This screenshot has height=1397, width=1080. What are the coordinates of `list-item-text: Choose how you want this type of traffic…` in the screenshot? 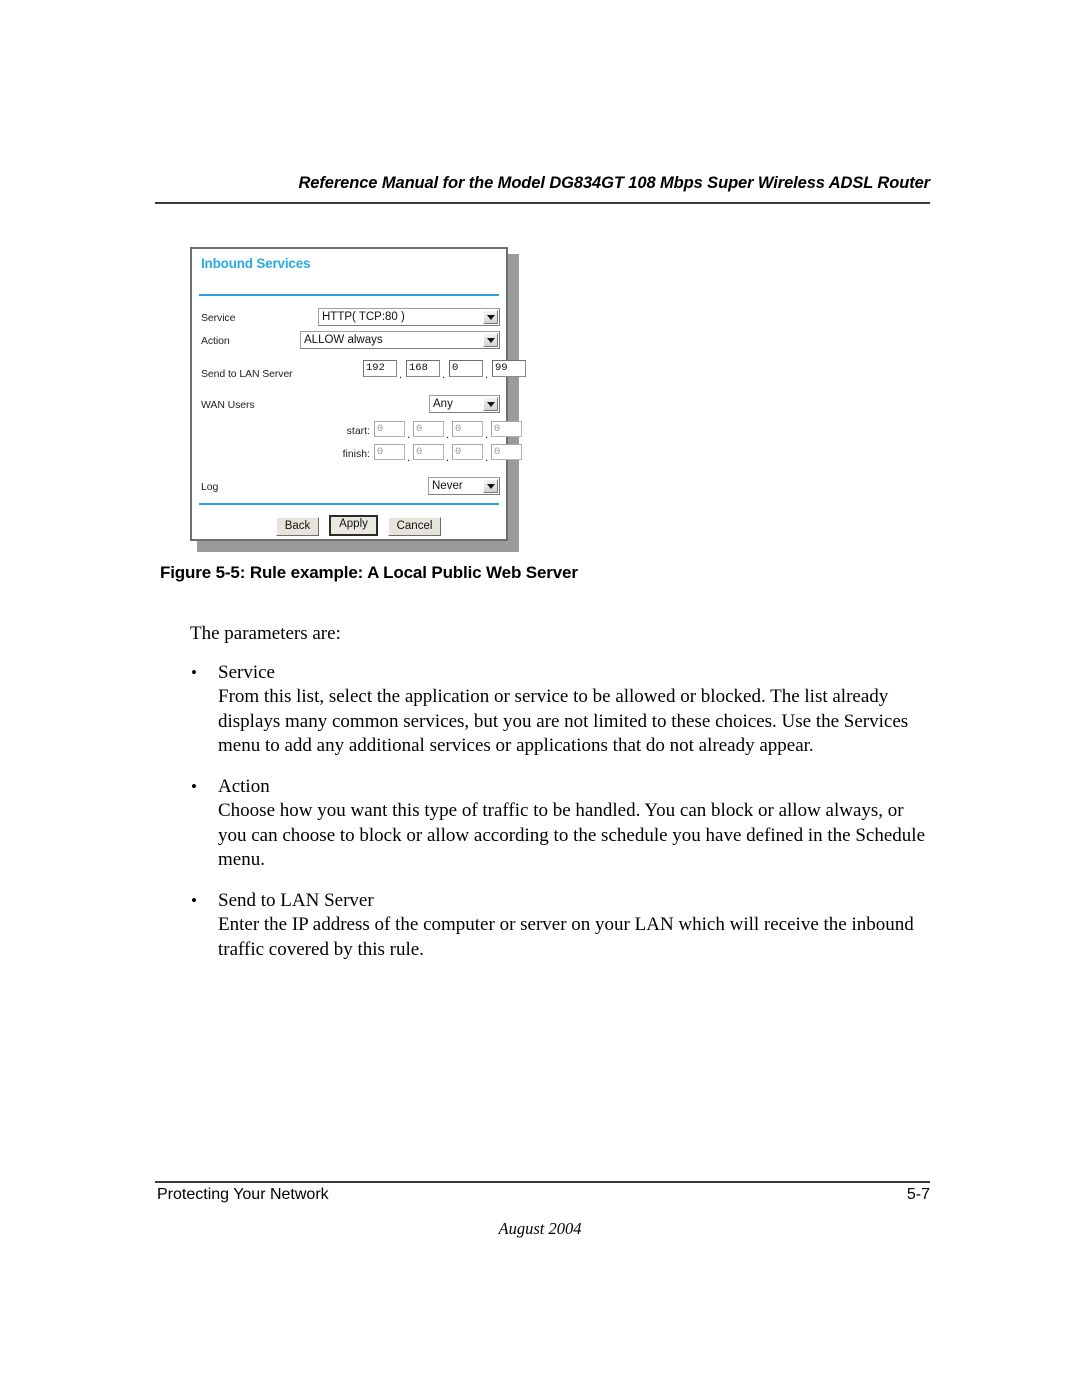 It's located at (571, 835).